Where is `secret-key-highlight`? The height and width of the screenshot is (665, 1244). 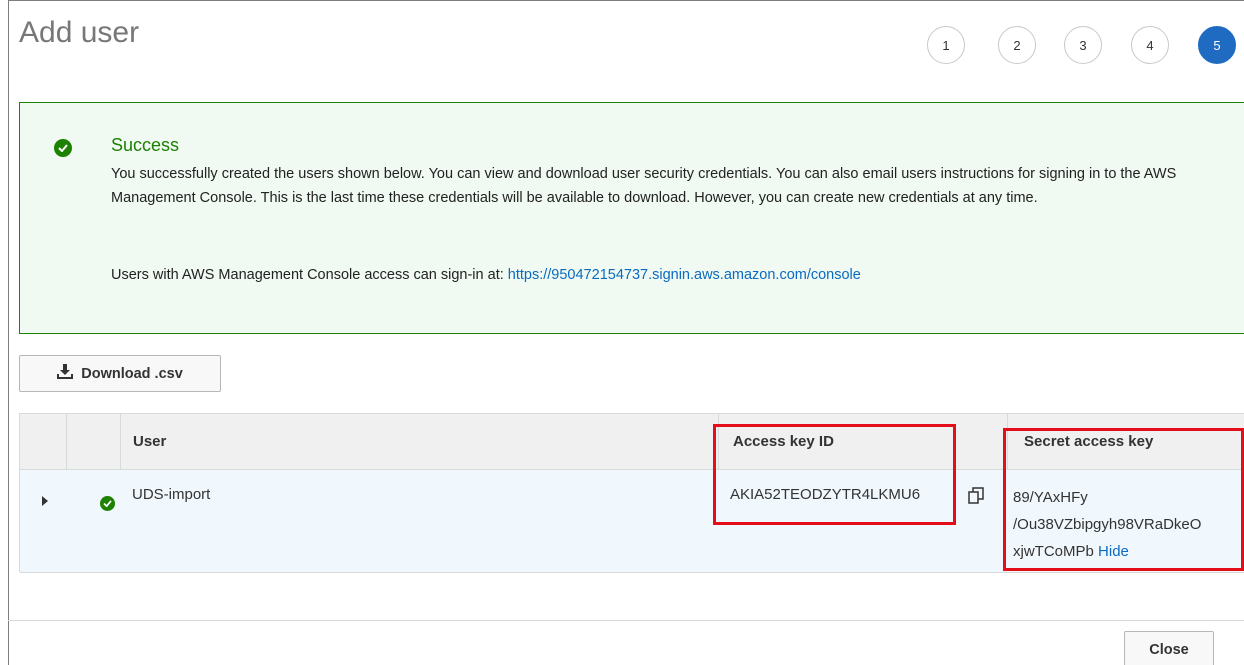
secret-key-highlight is located at coordinates (1123, 499).